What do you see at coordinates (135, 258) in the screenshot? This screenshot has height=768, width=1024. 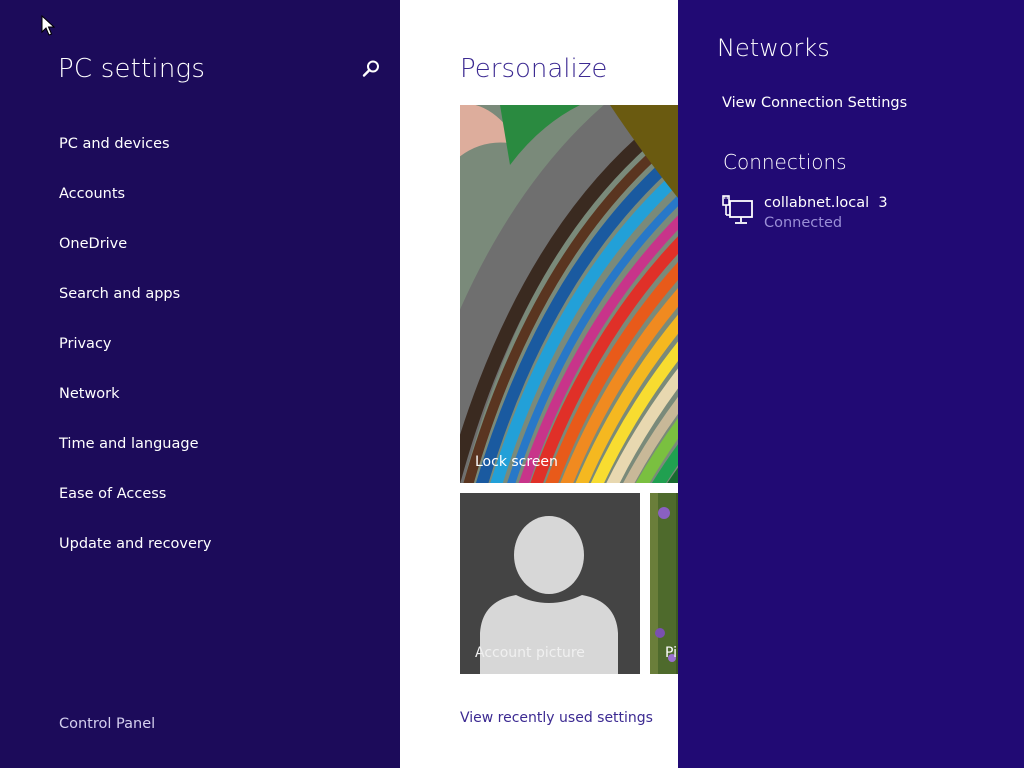 I see `nav-item-onedrive: OneDrive` at bounding box center [135, 258].